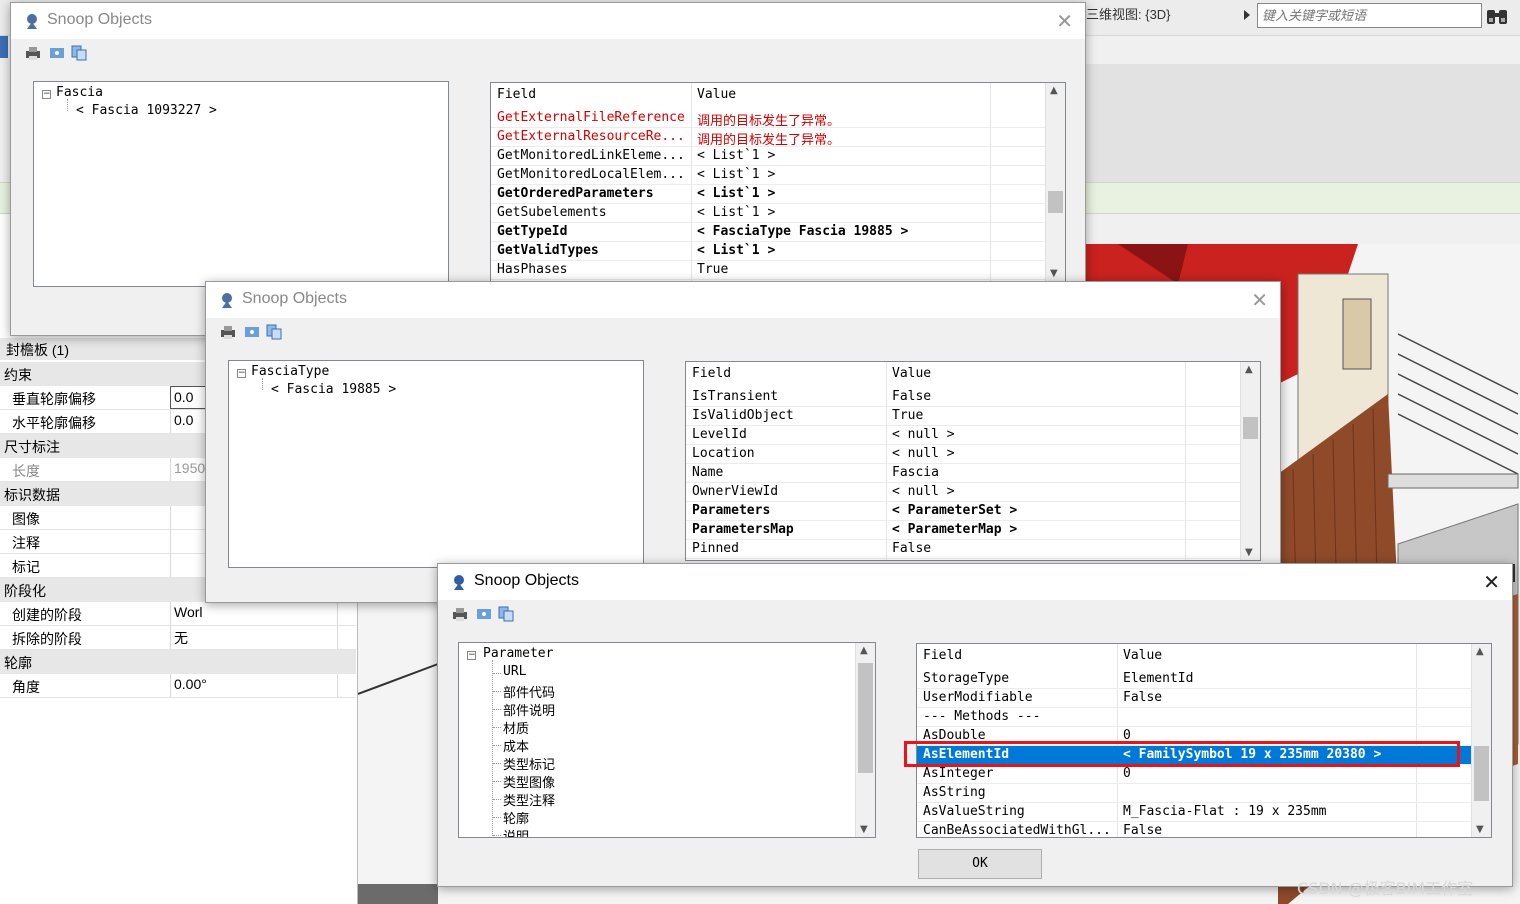 The image size is (1520, 904). I want to click on property-row: 拆除的阶段 无, so click(178, 638).